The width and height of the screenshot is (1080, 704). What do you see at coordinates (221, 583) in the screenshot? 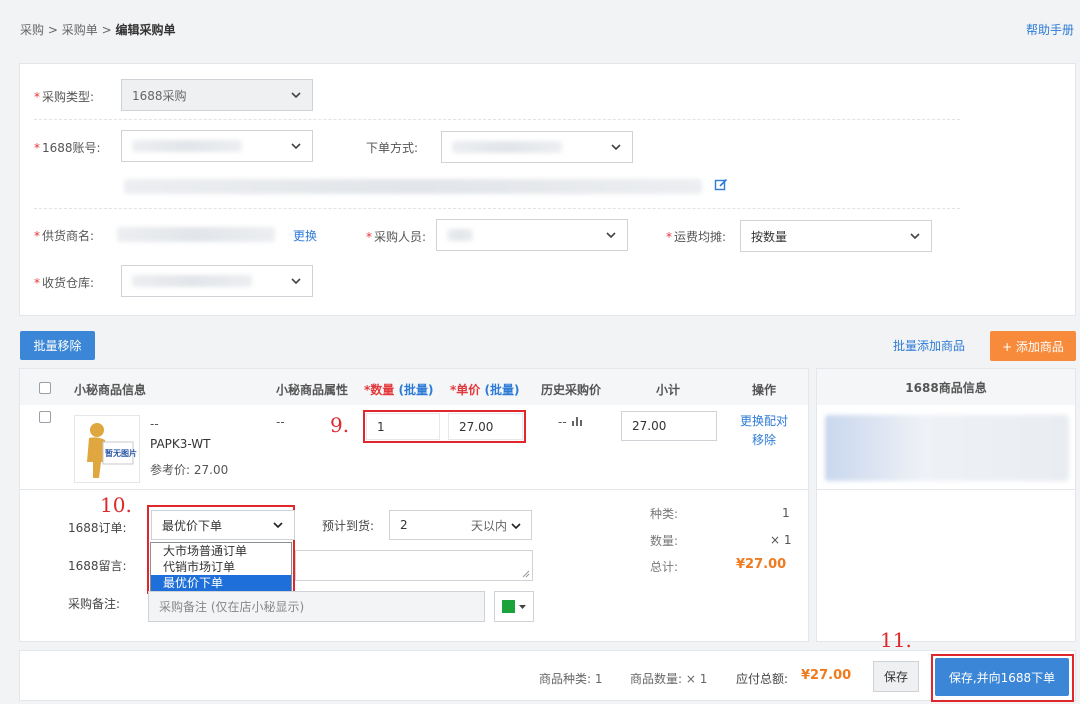
I see `order-option-best-price: 最优价下单` at bounding box center [221, 583].